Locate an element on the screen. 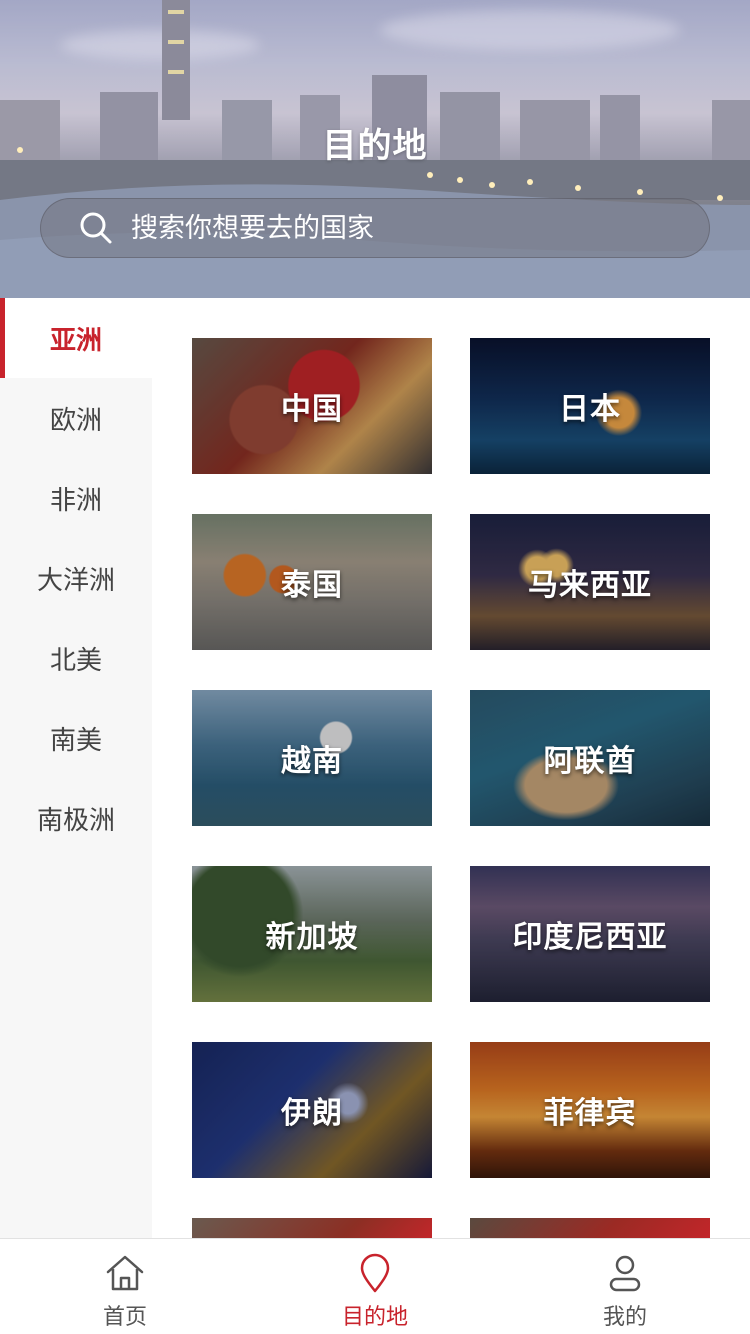  tab-profile: 我的 is located at coordinates (625, 1286).